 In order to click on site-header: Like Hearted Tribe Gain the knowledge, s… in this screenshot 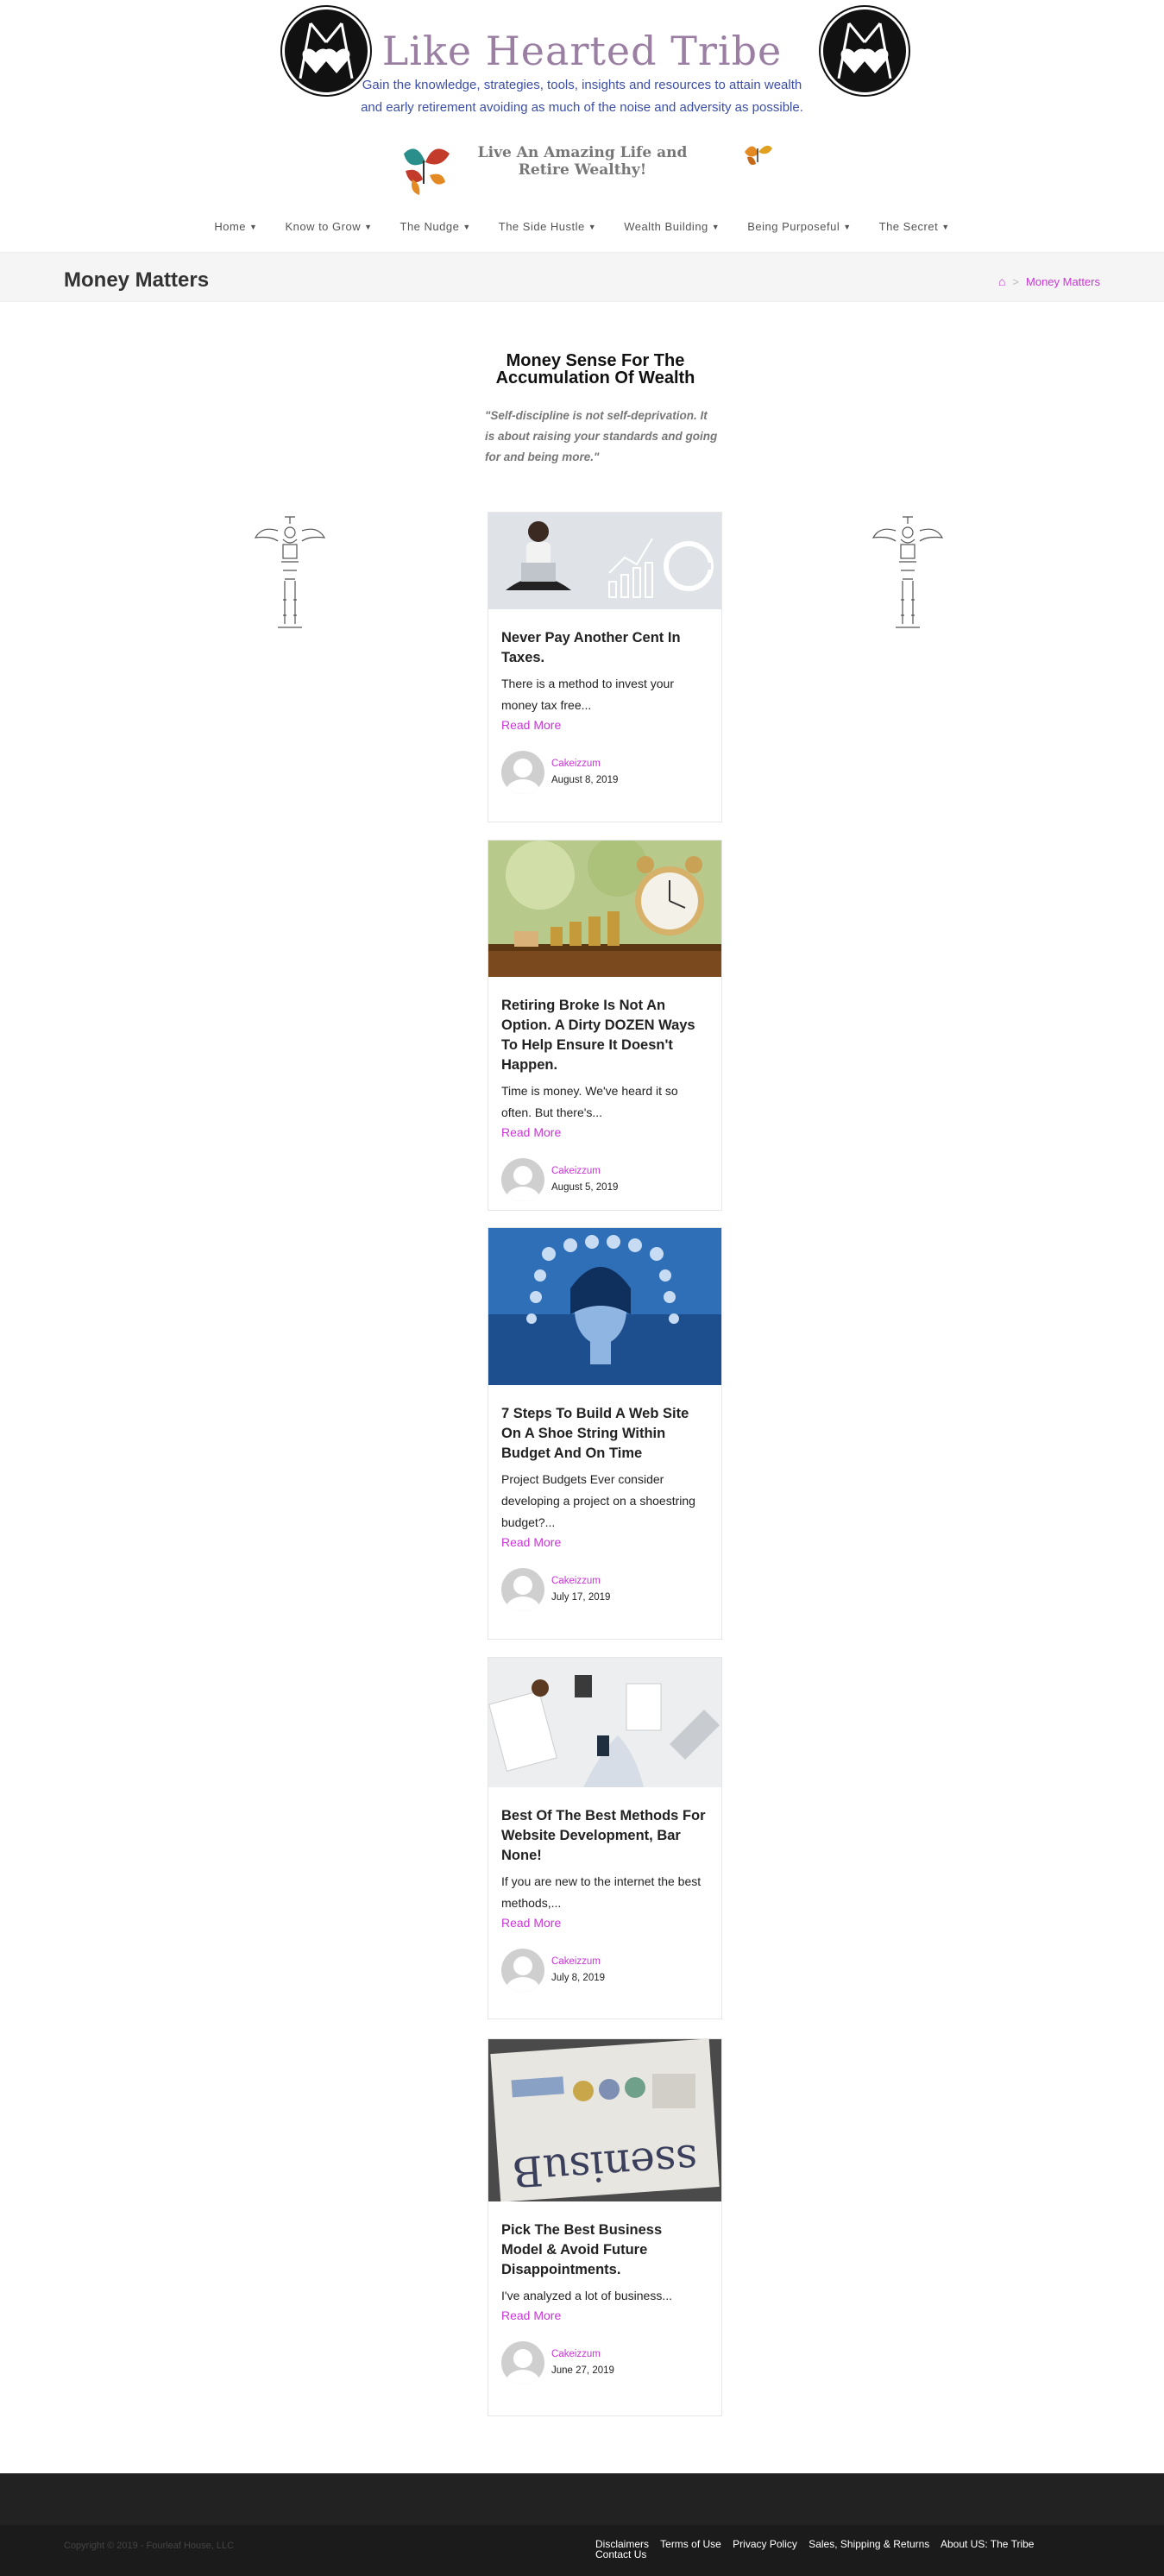, I will do `click(582, 125)`.